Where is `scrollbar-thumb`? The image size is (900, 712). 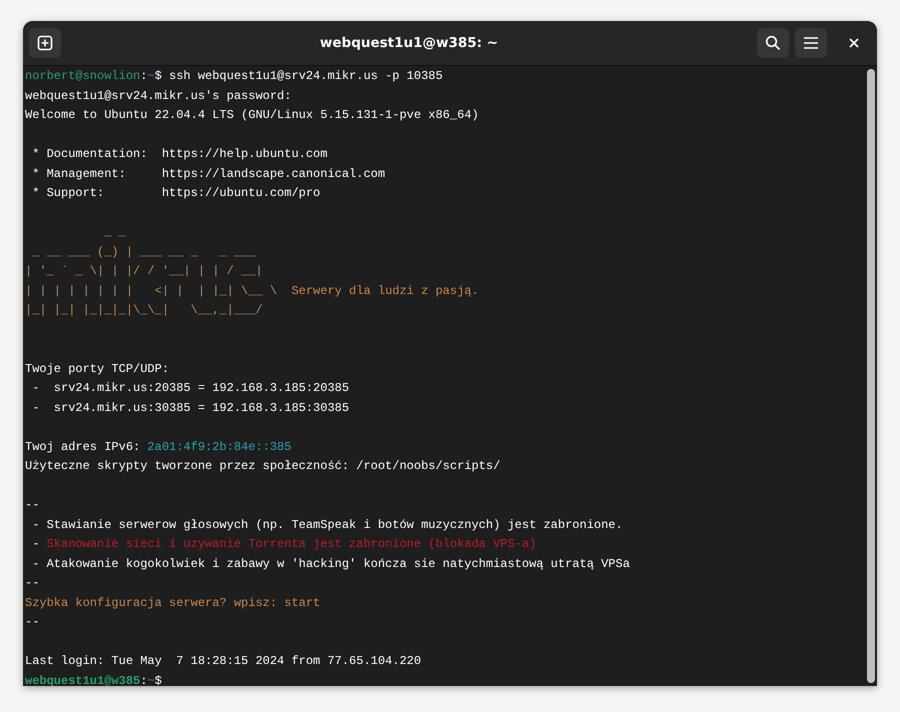 scrollbar-thumb is located at coordinates (871, 376).